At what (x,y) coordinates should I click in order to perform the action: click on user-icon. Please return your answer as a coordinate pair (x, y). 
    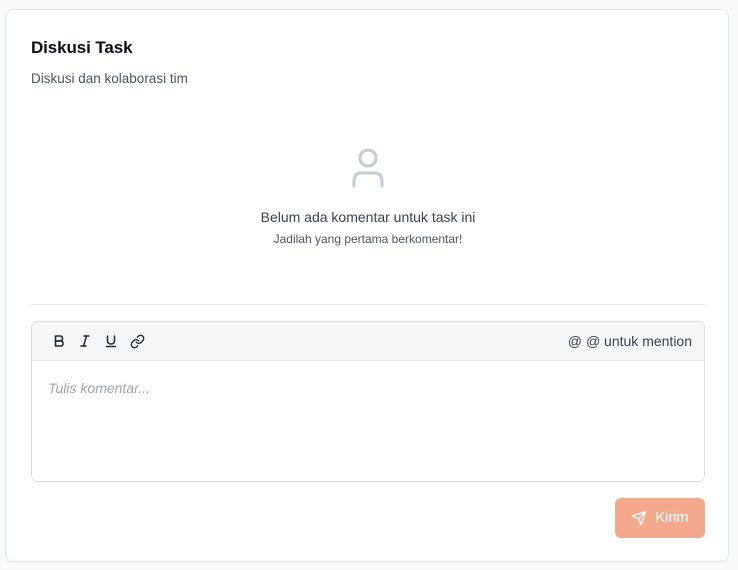
    Looking at the image, I should click on (368, 168).